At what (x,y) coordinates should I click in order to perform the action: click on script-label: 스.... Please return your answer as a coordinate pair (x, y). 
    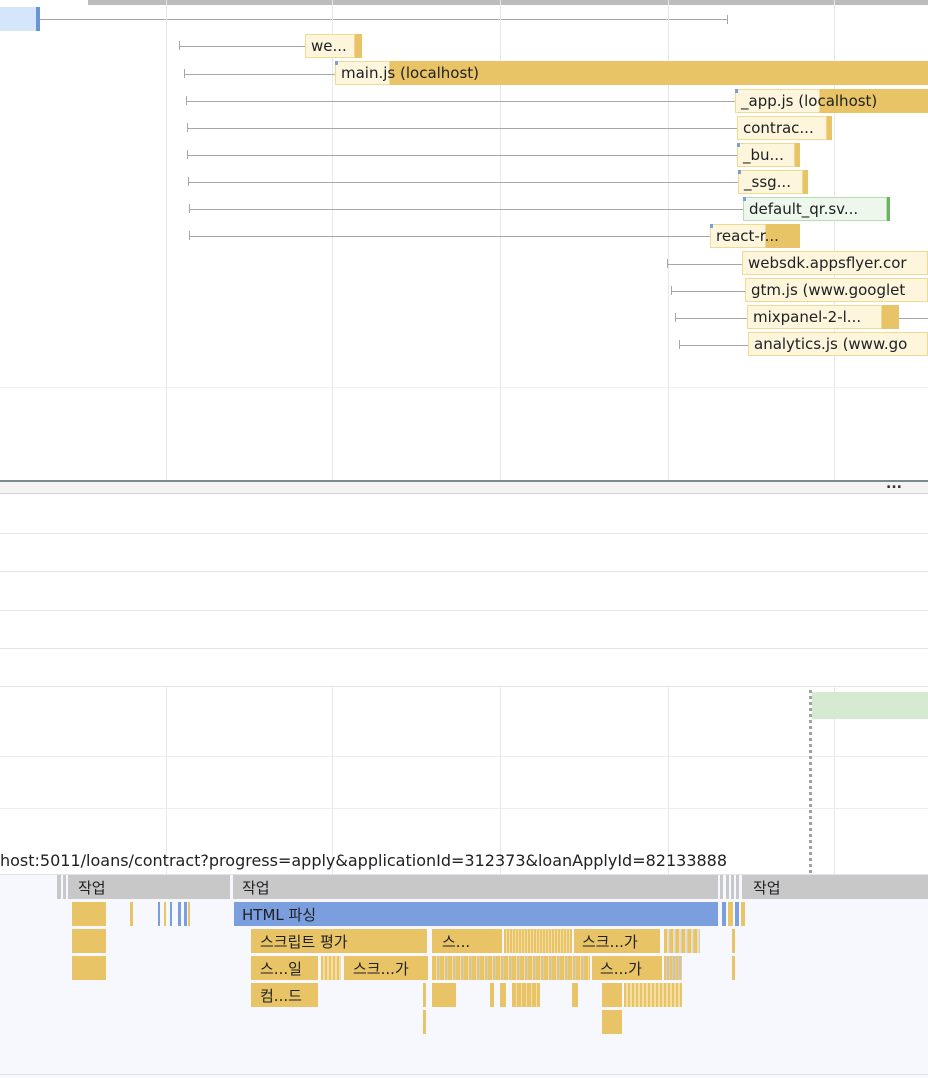
    Looking at the image, I should click on (456, 942).